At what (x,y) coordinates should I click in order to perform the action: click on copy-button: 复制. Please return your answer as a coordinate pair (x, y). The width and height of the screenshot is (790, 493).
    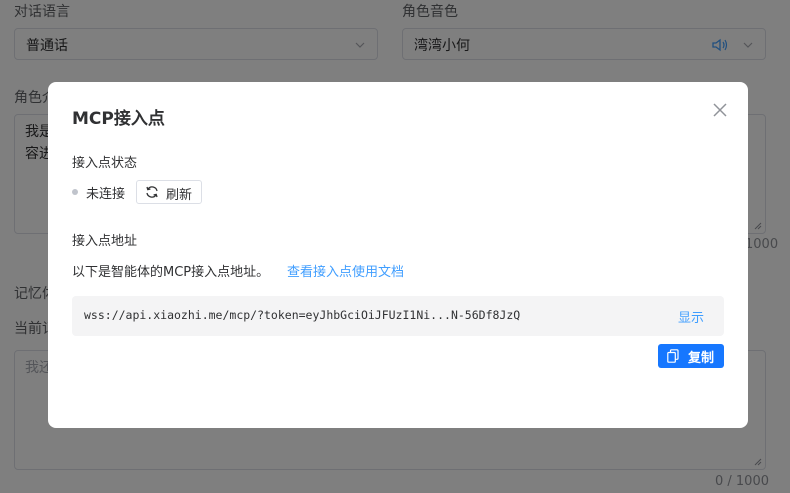
    Looking at the image, I should click on (691, 356).